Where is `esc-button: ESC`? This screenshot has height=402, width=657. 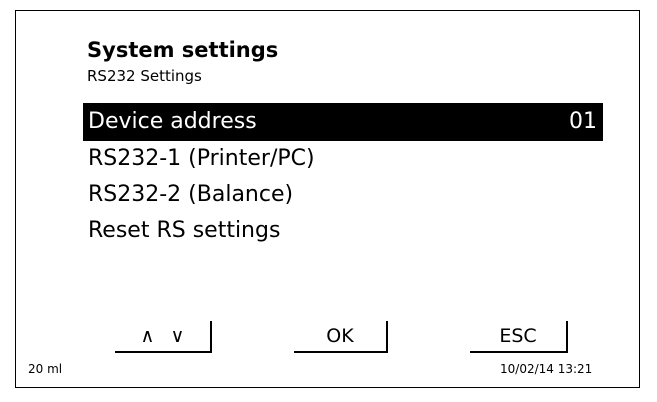 esc-button: ESC is located at coordinates (519, 337).